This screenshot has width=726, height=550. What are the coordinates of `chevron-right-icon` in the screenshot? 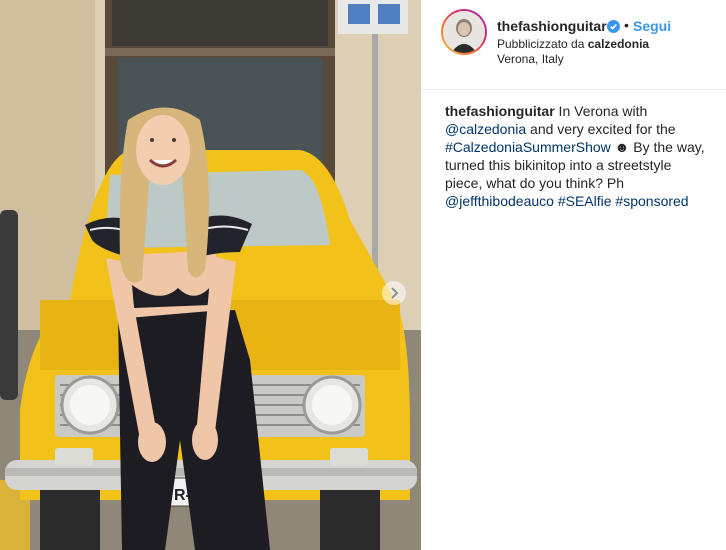 It's located at (395, 293).